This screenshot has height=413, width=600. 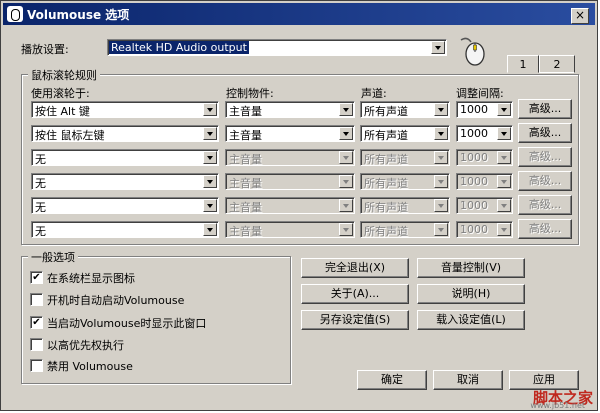 What do you see at coordinates (90, 366) in the screenshot?
I see `option-label: 禁用 Volumouse` at bounding box center [90, 366].